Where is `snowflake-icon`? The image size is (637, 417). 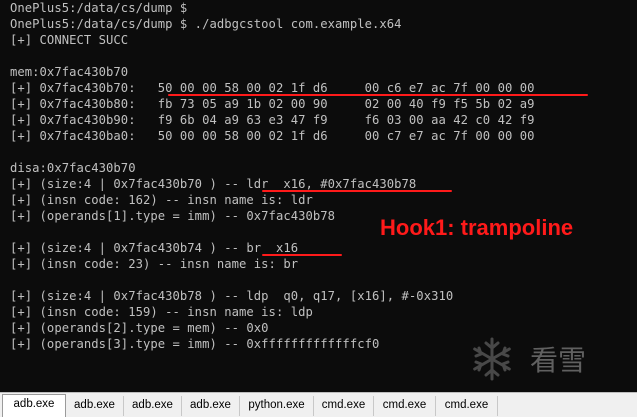
snowflake-icon is located at coordinates (492, 359).